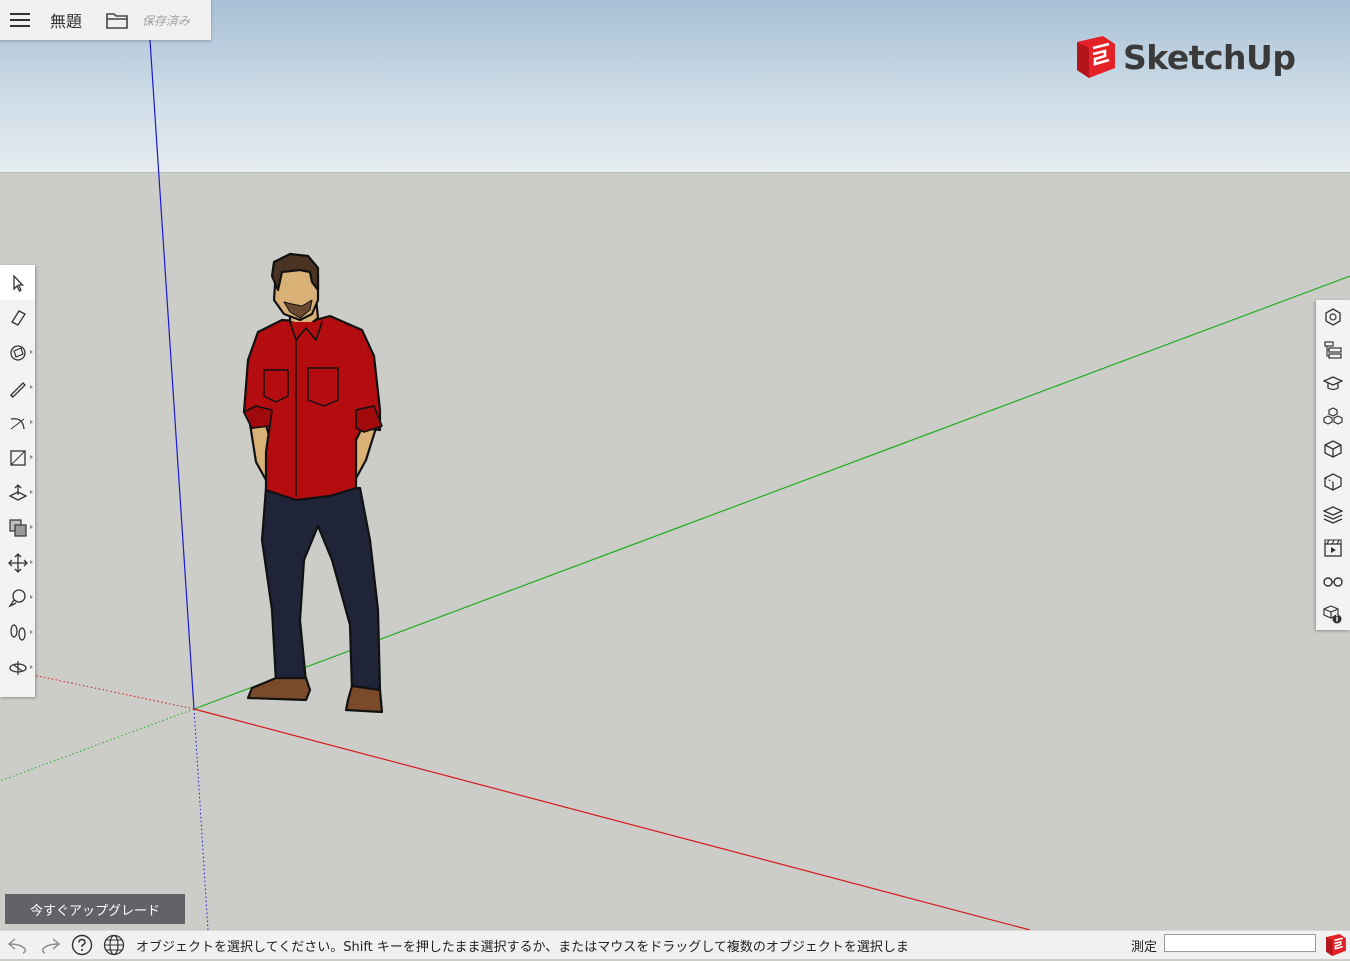 This screenshot has width=1350, height=961. I want to click on layers-panel-button, so click(1333, 514).